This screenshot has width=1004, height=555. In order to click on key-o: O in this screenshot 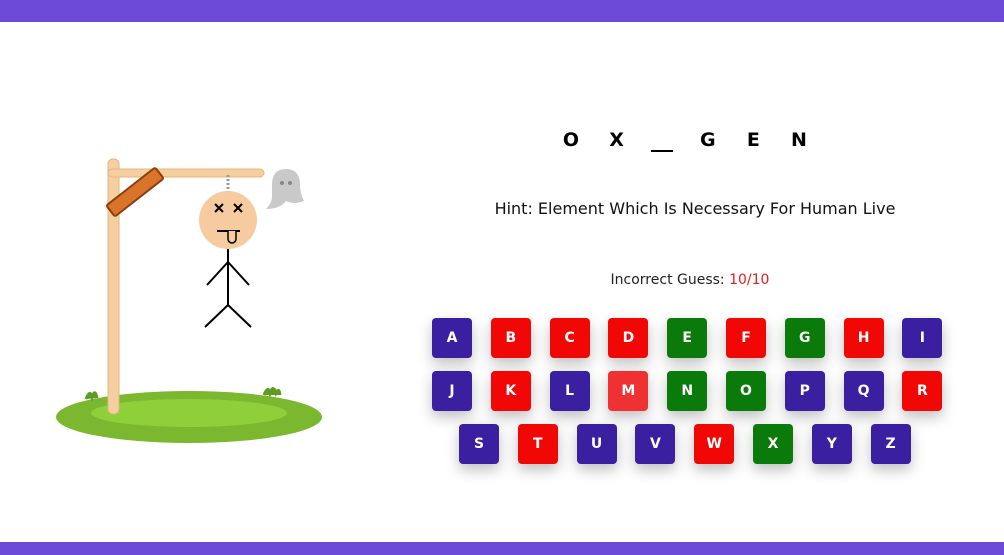, I will do `click(746, 391)`.